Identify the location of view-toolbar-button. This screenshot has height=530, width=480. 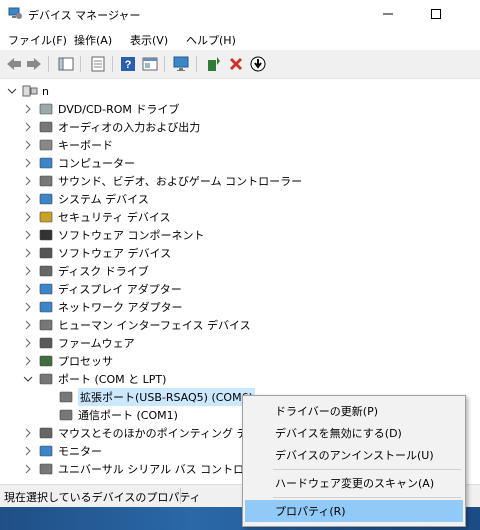
(150, 64).